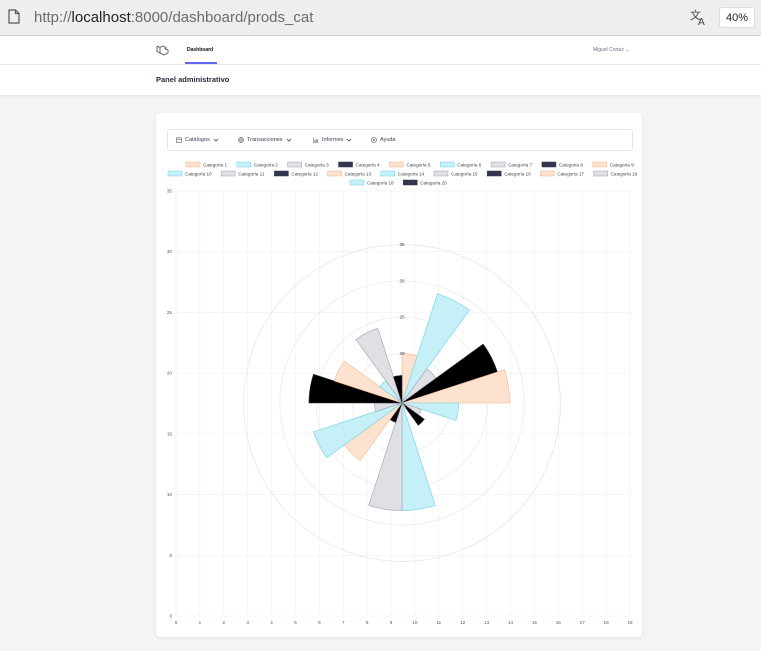  Describe the element at coordinates (343, 622) in the screenshot. I see `x-tick-label: 7` at that location.